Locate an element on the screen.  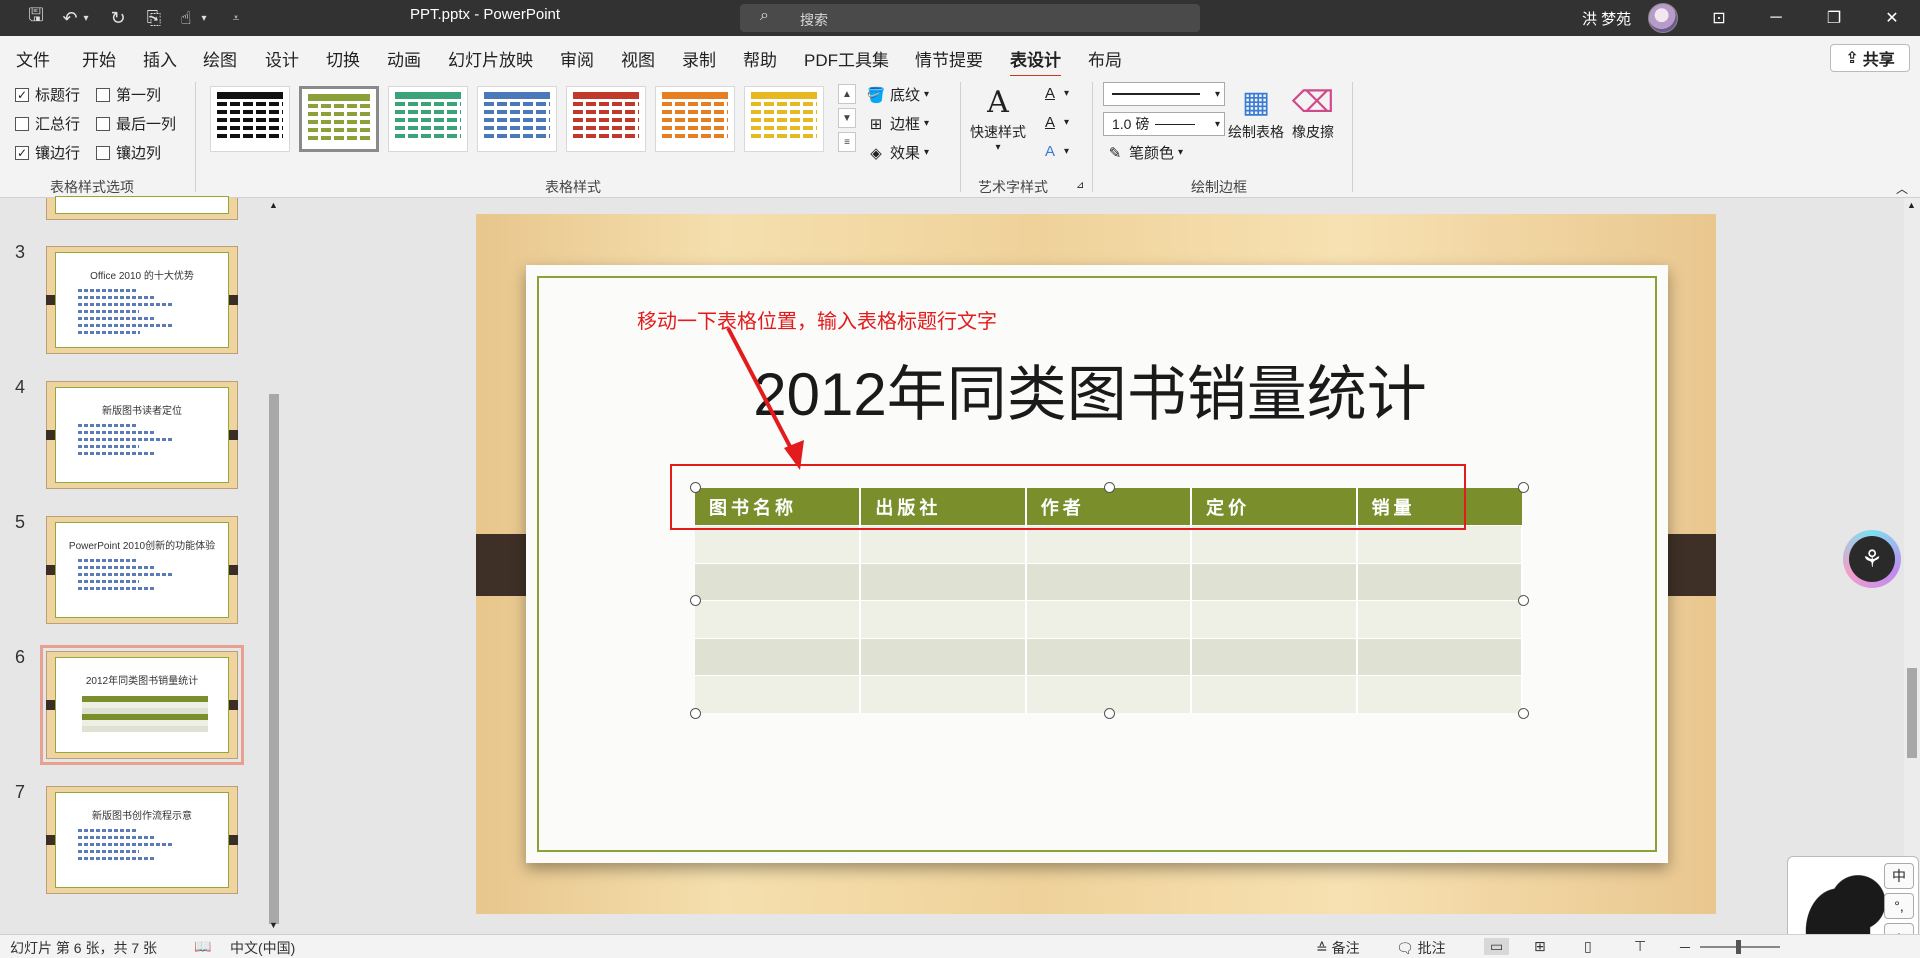
tab-slideshow: 幻灯片放映 is located at coordinates (490, 58).